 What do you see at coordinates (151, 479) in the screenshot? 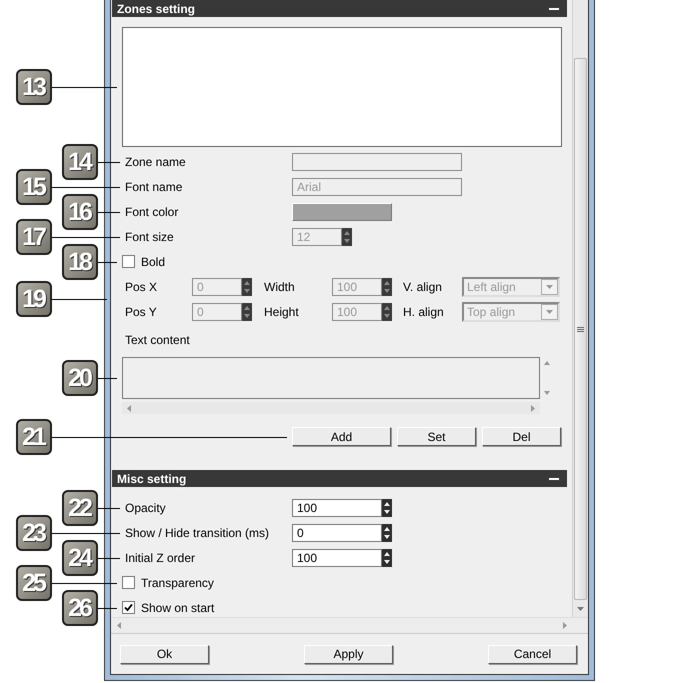
I see `section-title: Misc setting` at bounding box center [151, 479].